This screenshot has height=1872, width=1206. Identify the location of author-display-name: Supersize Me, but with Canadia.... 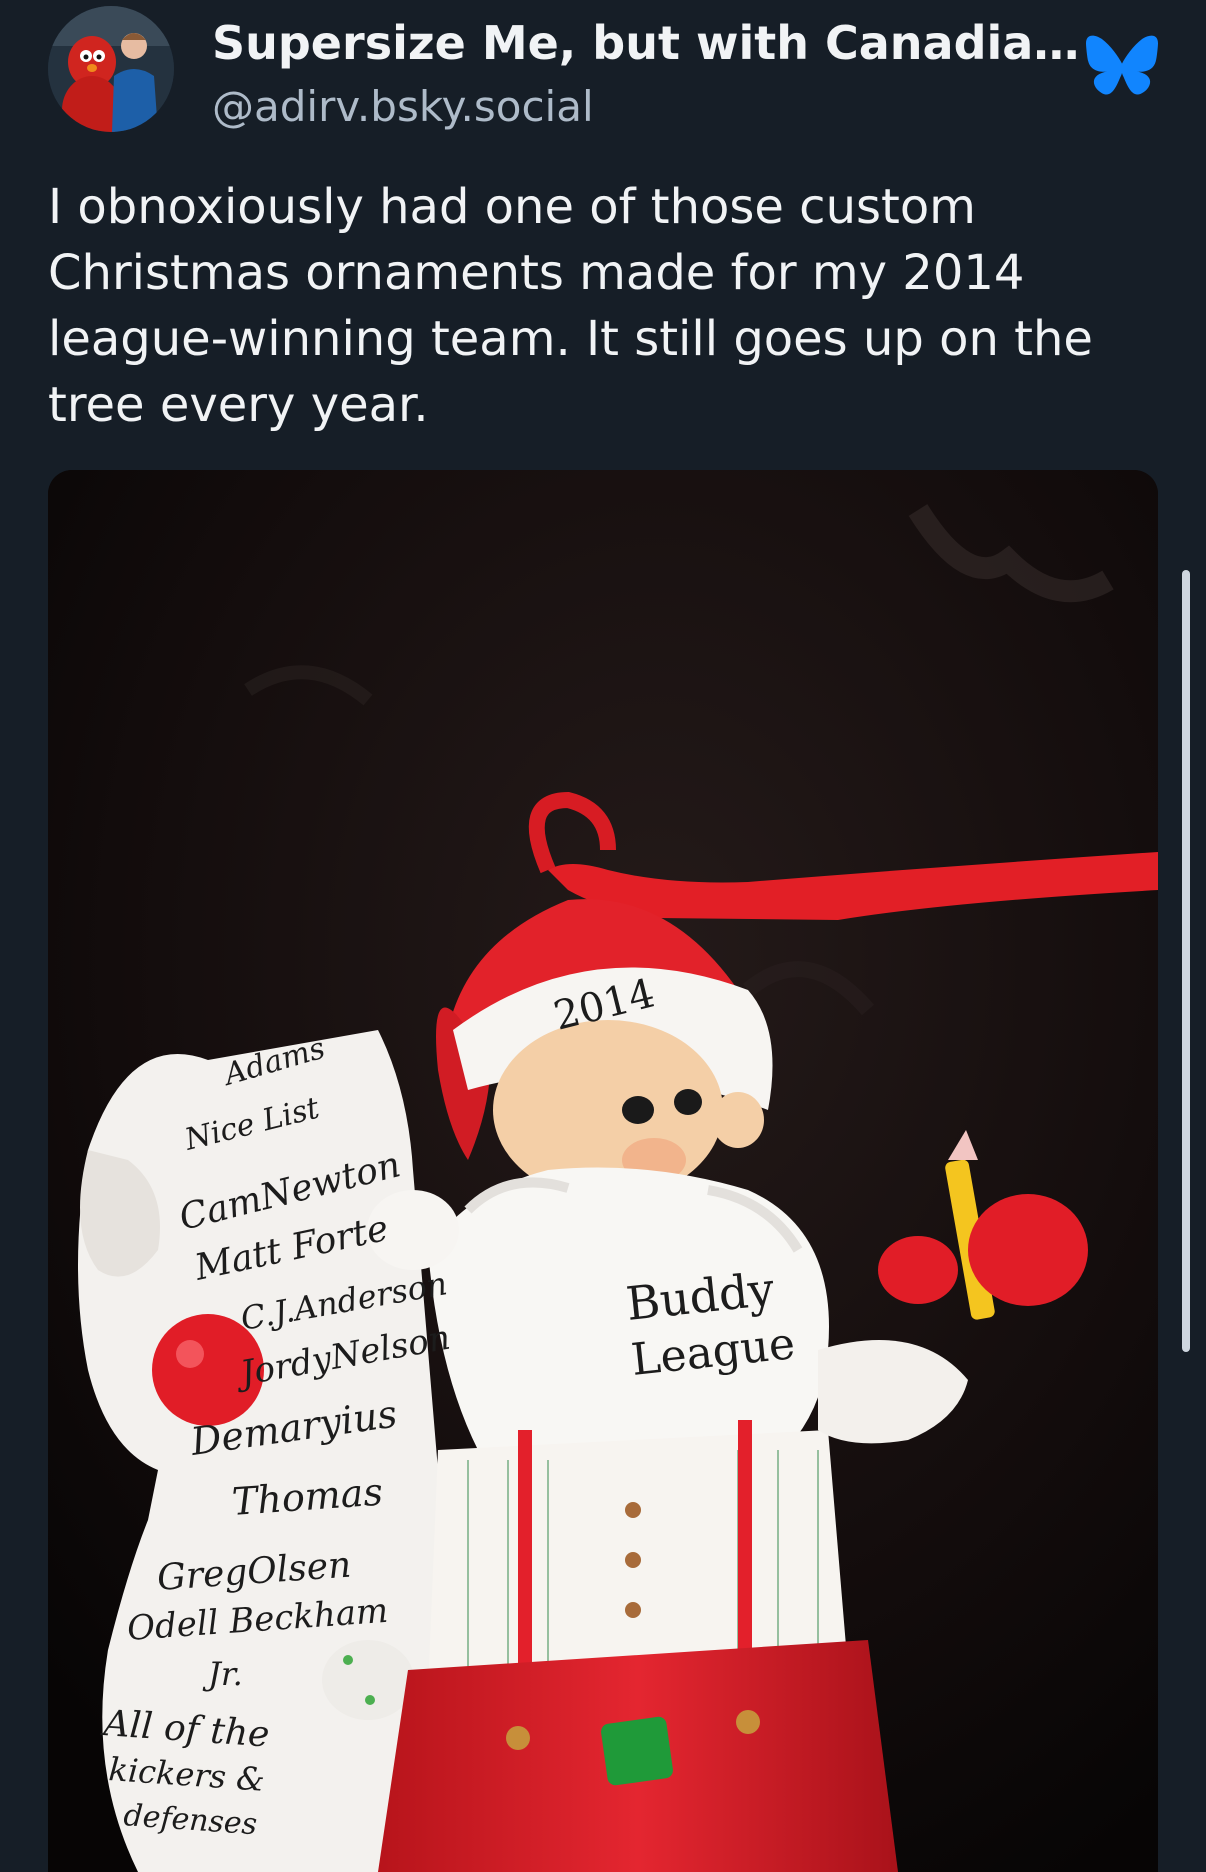
(647, 43).